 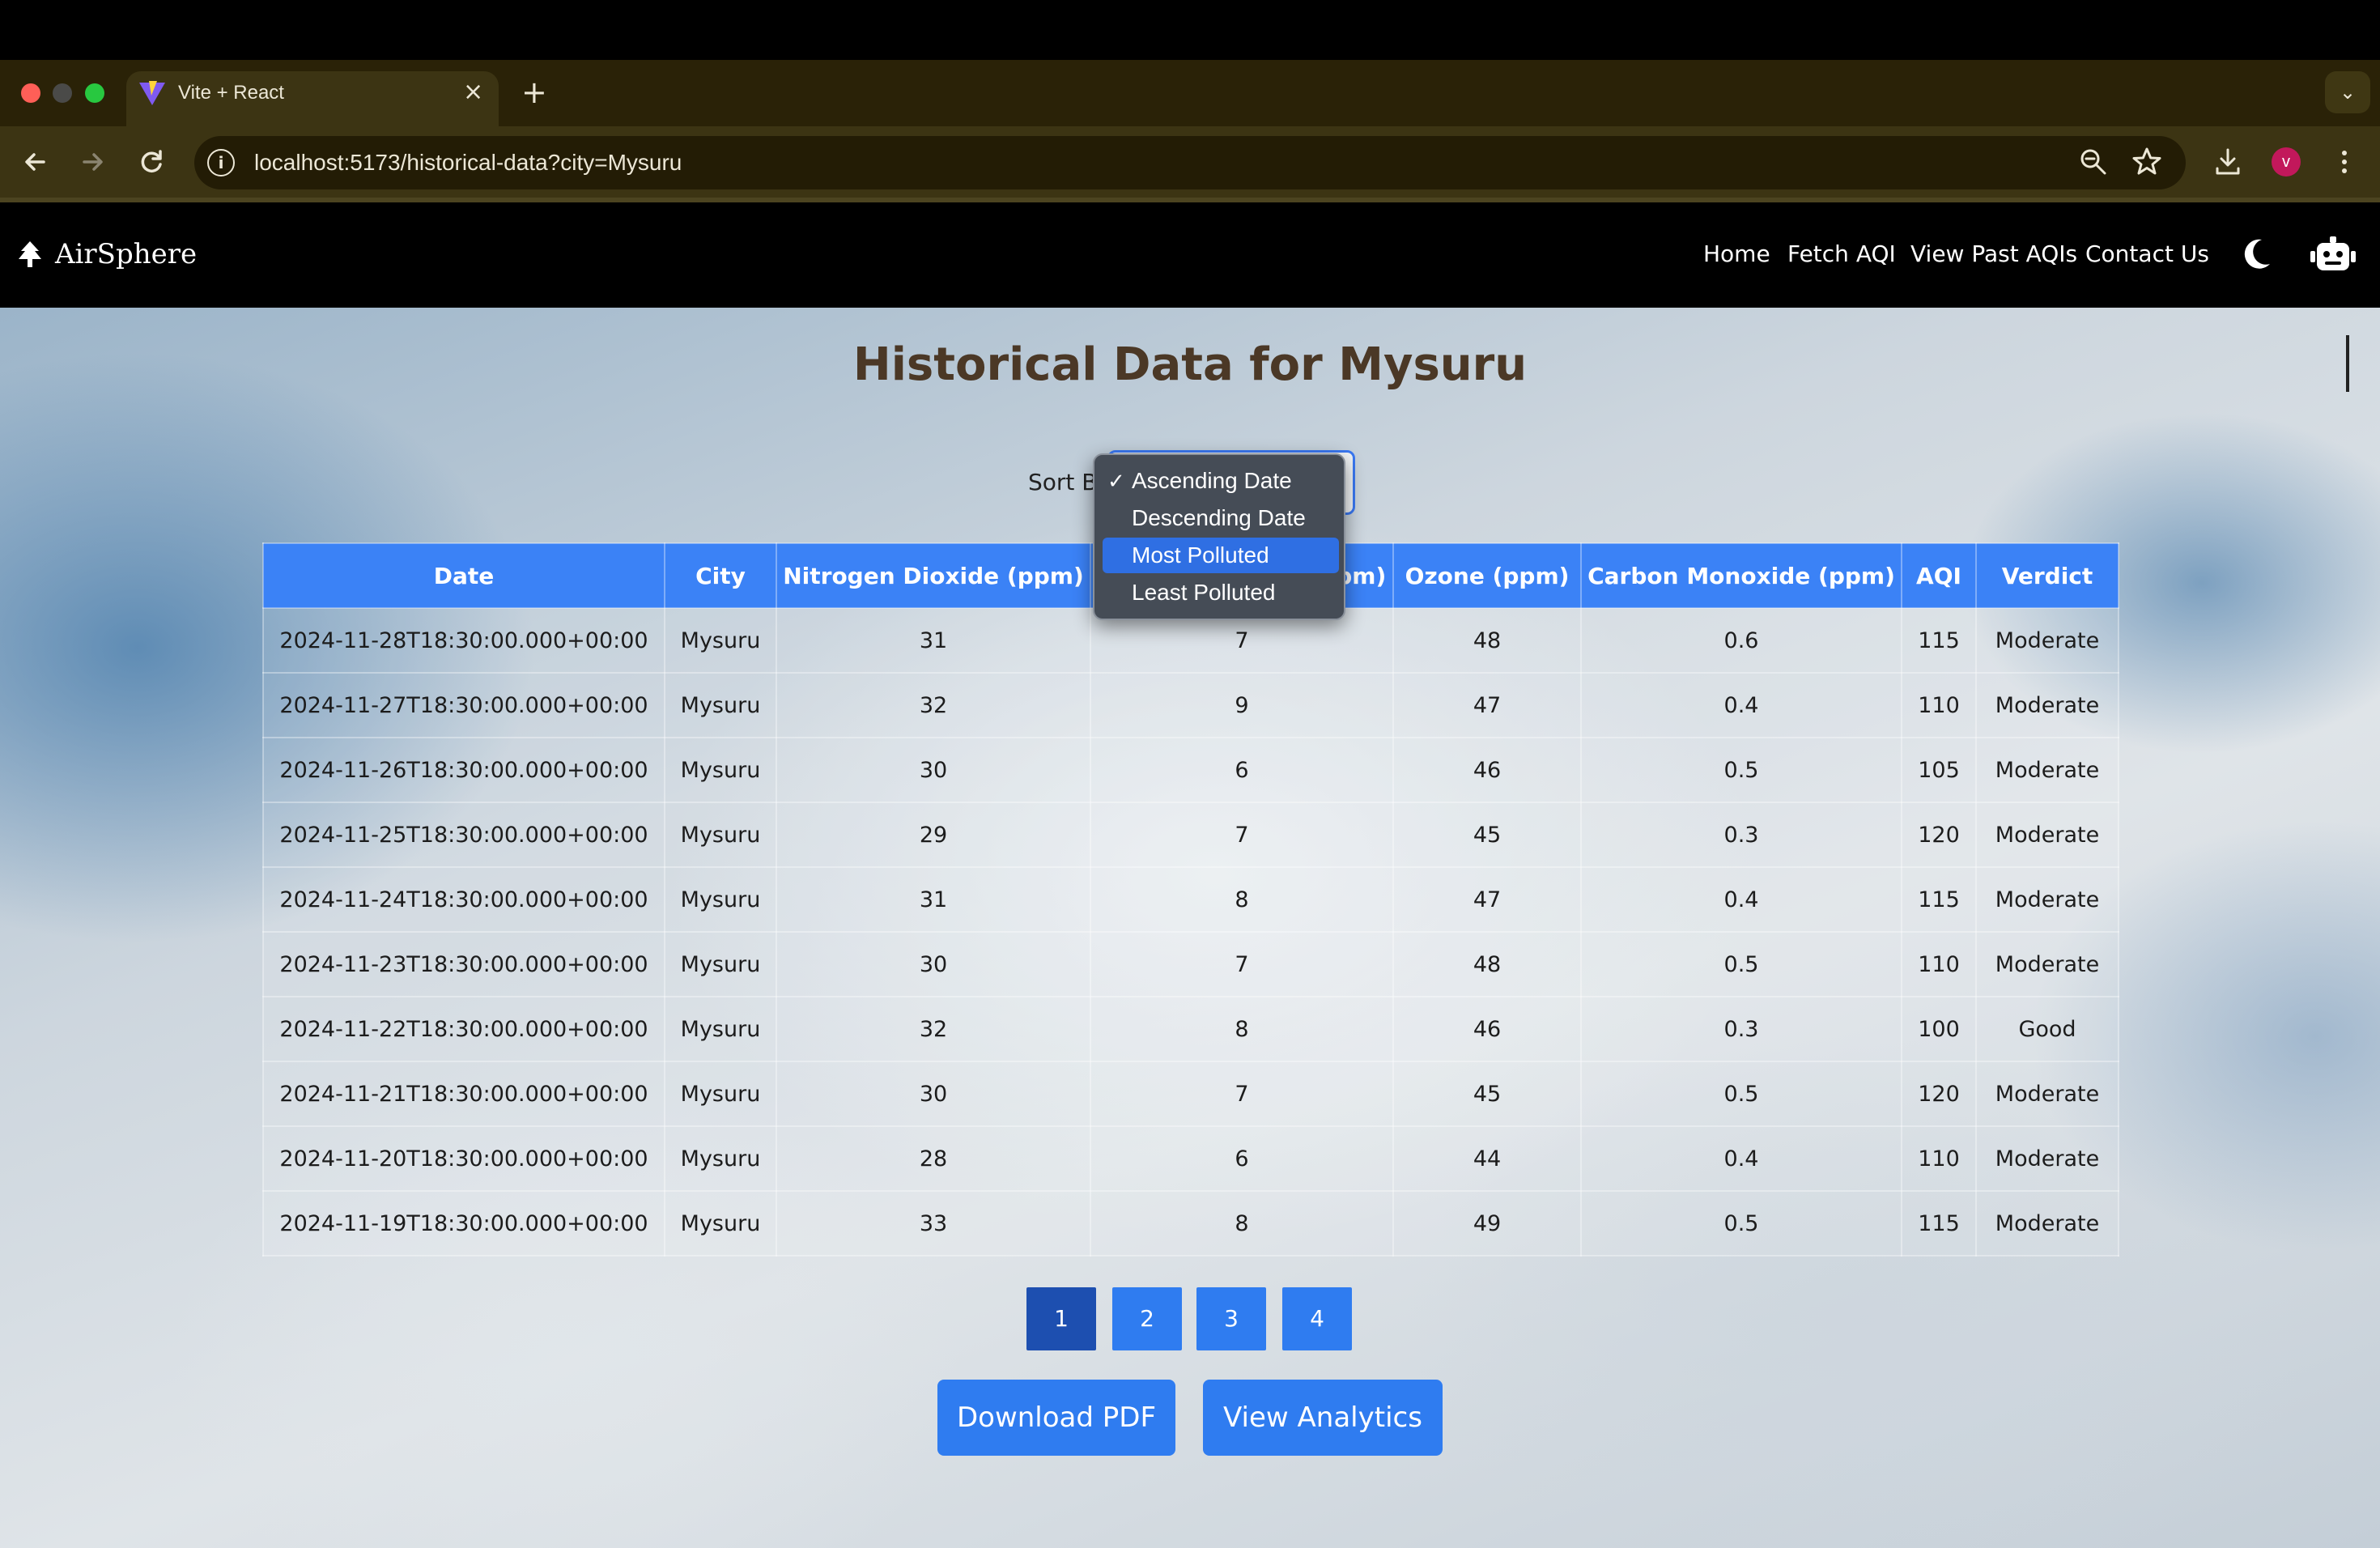 I want to click on sort-option-most-polluted: Most Polluted, so click(x=1221, y=555).